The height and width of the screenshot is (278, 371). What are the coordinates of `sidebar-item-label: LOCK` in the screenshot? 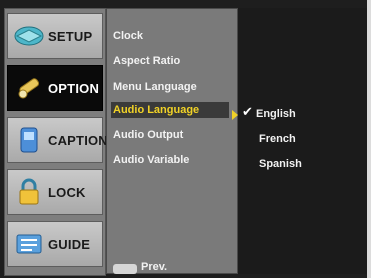 It's located at (67, 192).